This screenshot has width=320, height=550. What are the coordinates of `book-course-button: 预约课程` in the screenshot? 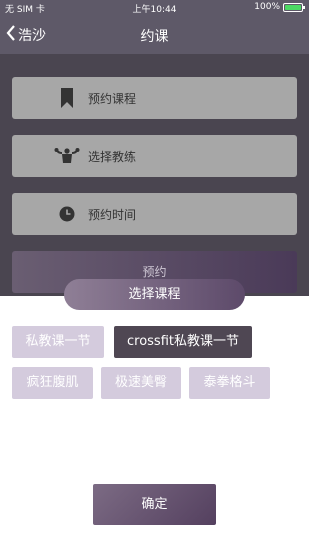 It's located at (154, 98).